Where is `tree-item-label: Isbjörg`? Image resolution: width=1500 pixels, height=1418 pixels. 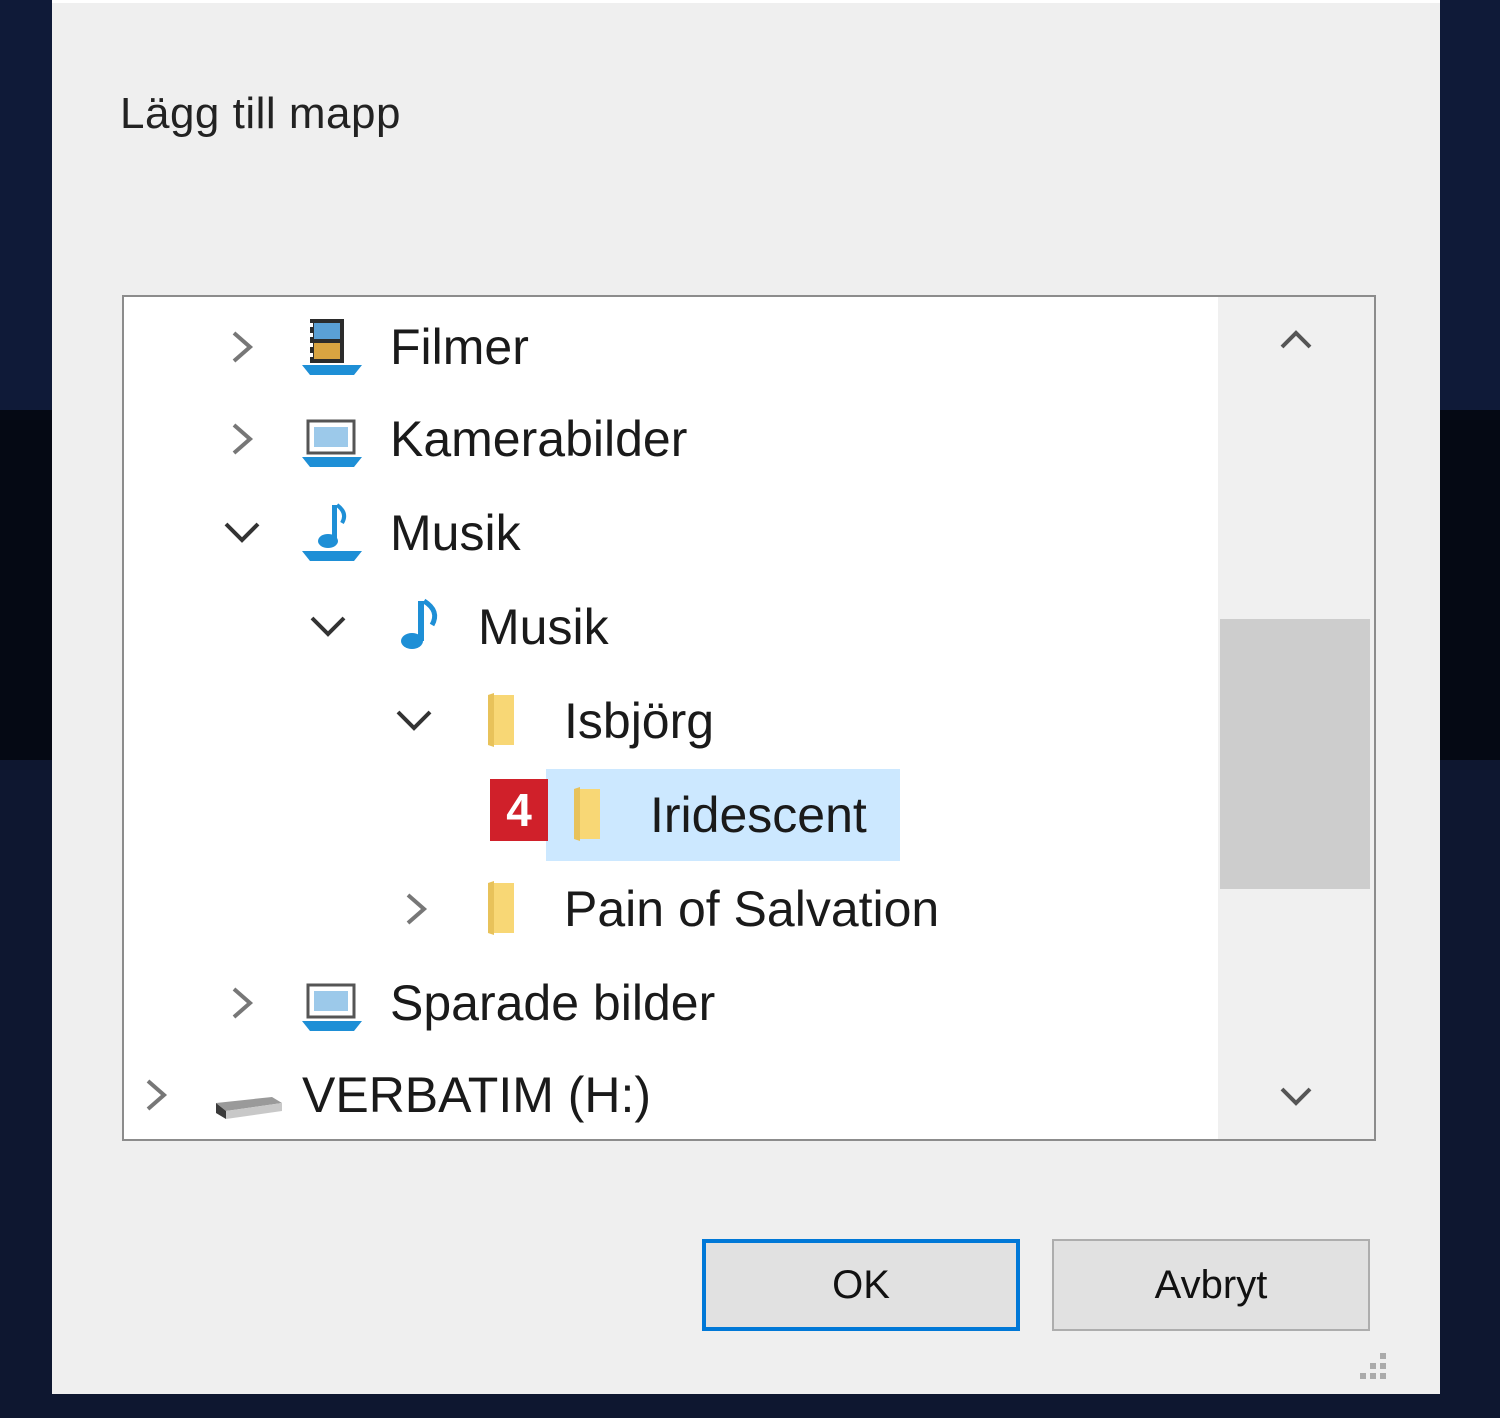 tree-item-label: Isbjörg is located at coordinates (639, 721).